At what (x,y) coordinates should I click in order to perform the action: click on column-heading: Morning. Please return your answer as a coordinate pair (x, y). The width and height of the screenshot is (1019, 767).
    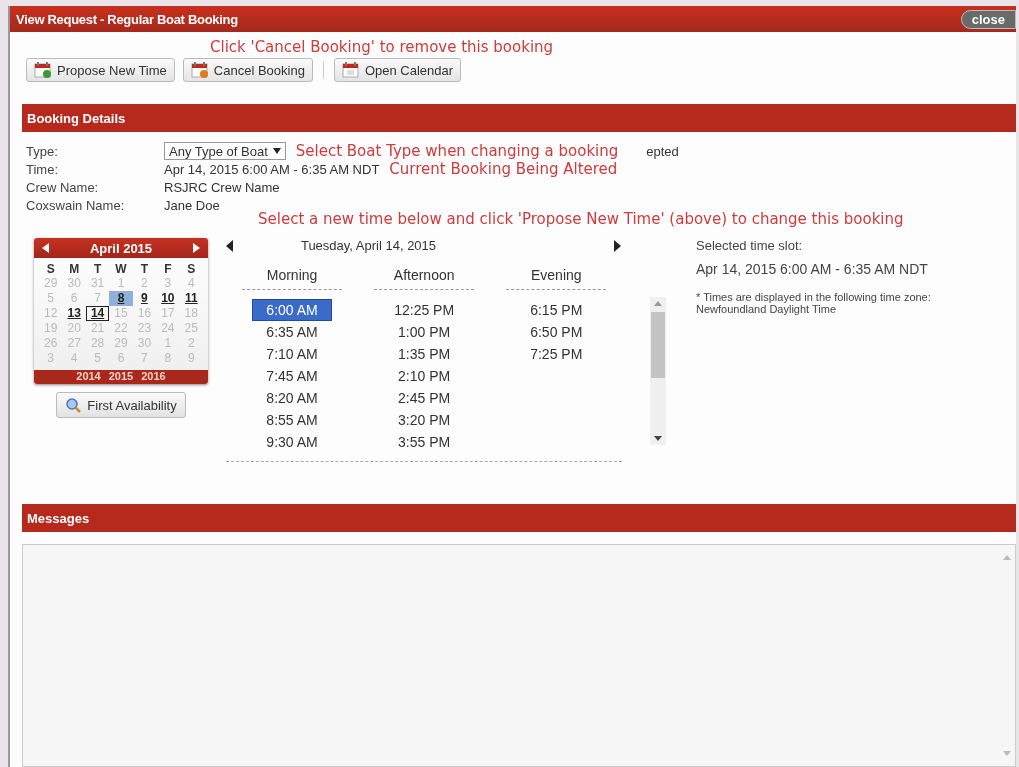
    Looking at the image, I should click on (292, 274).